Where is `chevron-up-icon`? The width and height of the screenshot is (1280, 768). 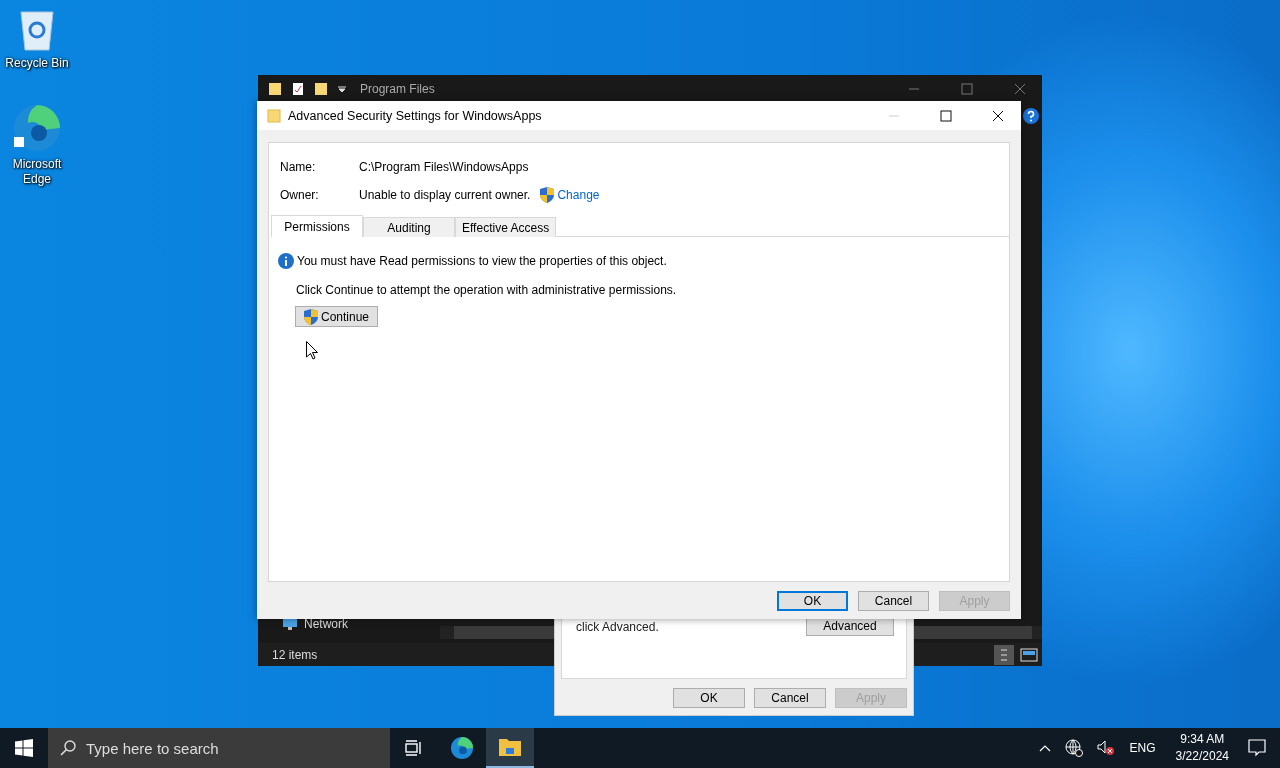
chevron-up-icon is located at coordinates (1044, 748).